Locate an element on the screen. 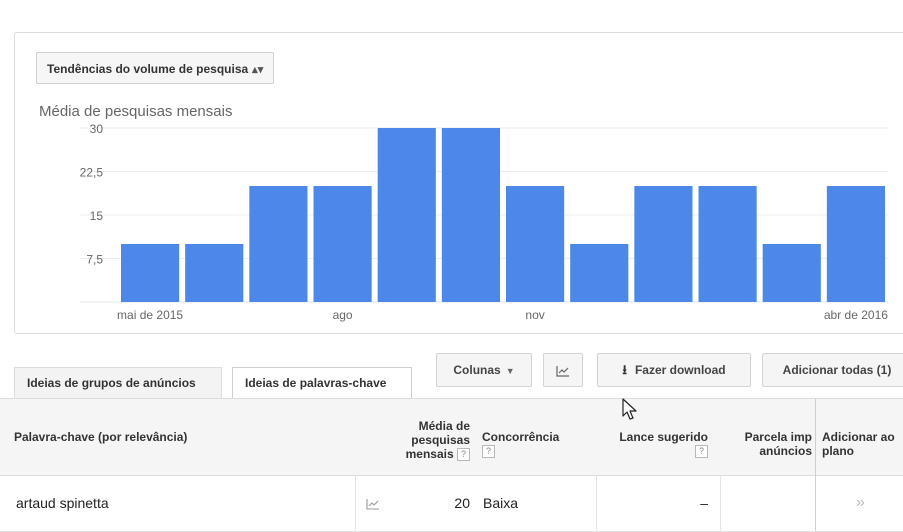 Image resolution: width=903 pixels, height=532 pixels. header-impr-line2: anúncios is located at coordinates (785, 451).